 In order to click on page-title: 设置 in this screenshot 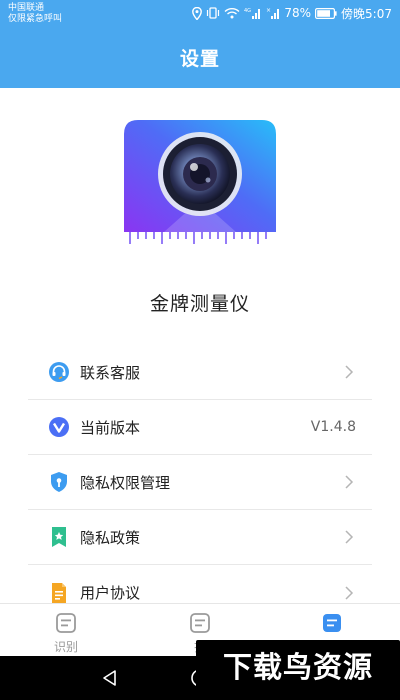, I will do `click(199, 59)`.